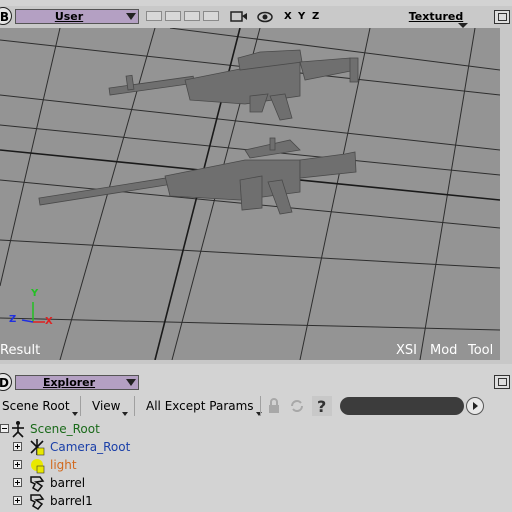 The height and width of the screenshot is (512, 512). I want to click on axis-y-button: Y, so click(301, 16).